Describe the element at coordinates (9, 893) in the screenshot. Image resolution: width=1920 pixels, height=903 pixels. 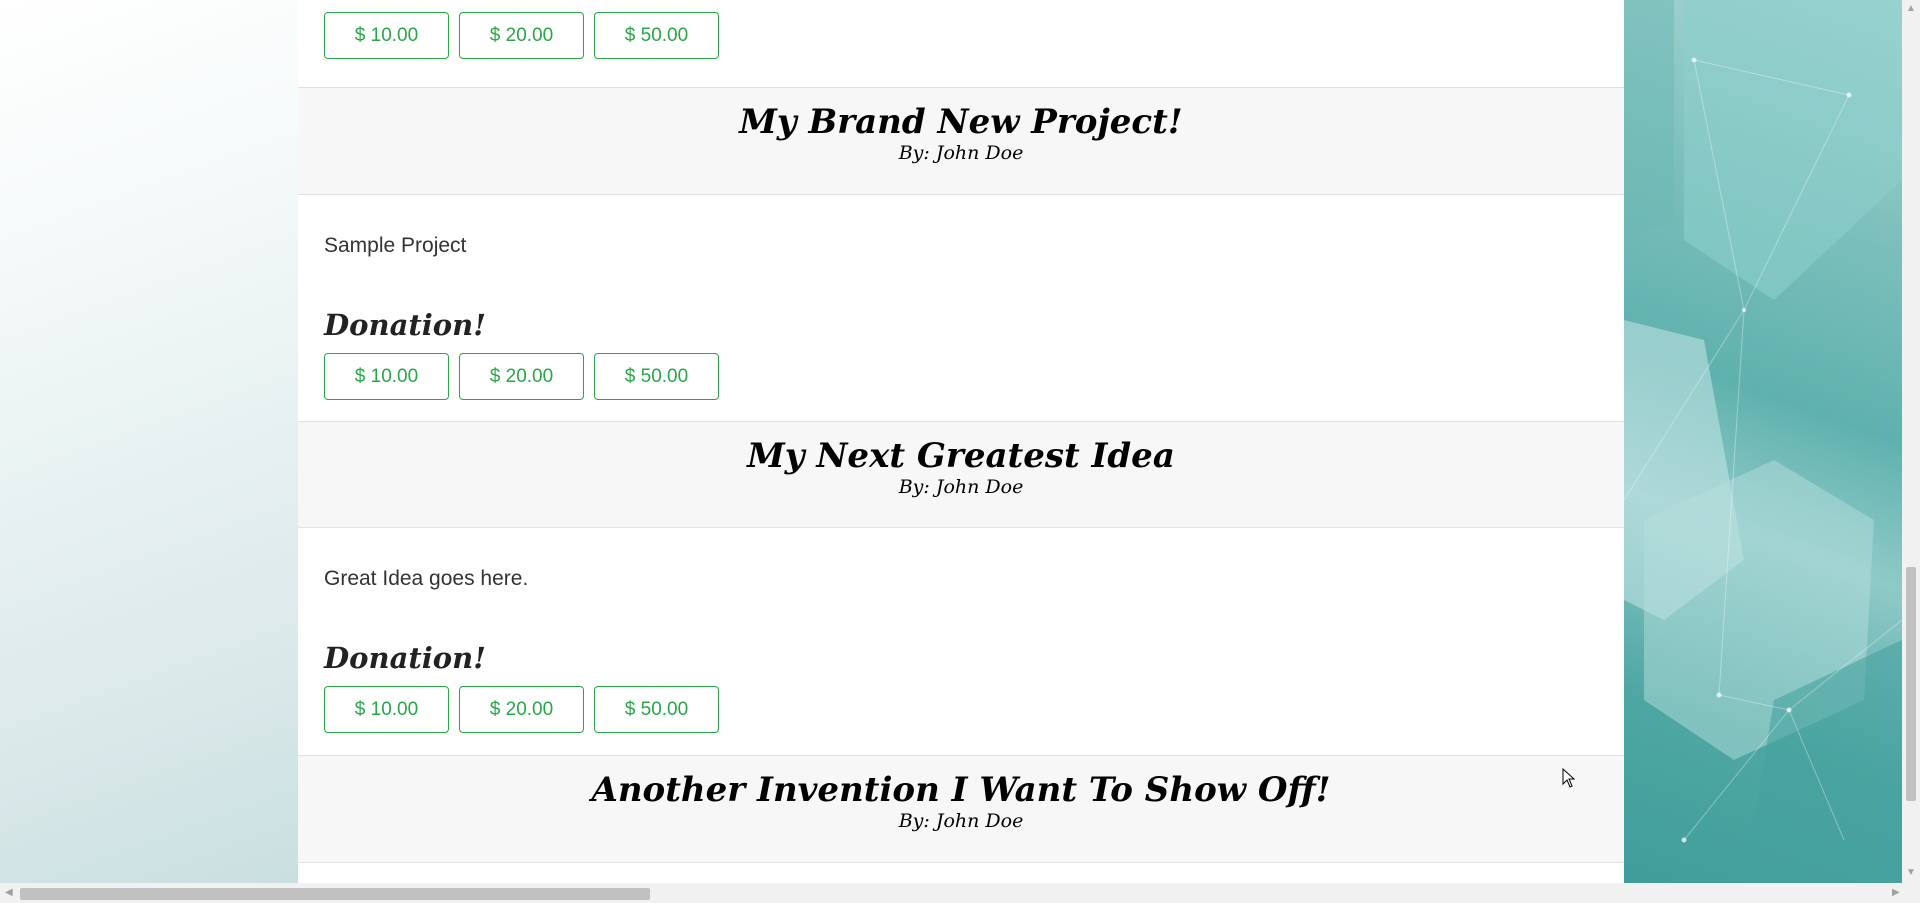
I see `chevron-left-icon: ◀` at that location.